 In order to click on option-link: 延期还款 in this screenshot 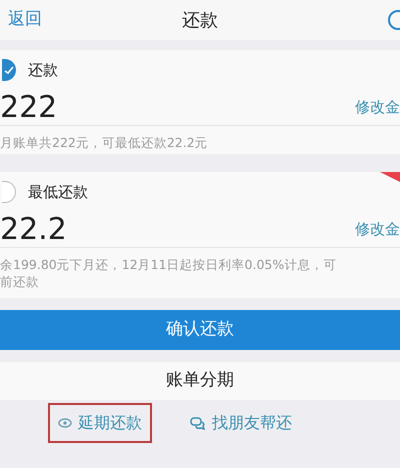, I will do `click(100, 423)`.